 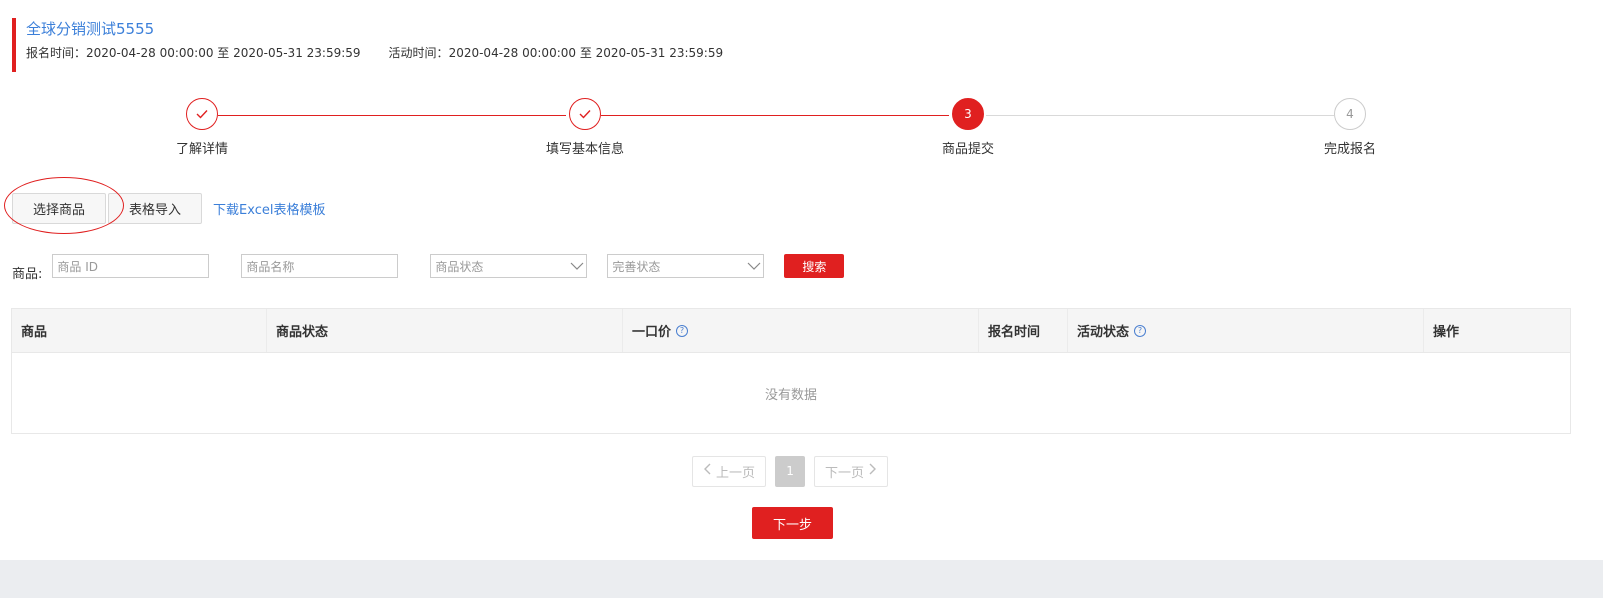 I want to click on goods-toolbar: 选择商品 表格导入 下载Excel表格模板, so click(x=168, y=208).